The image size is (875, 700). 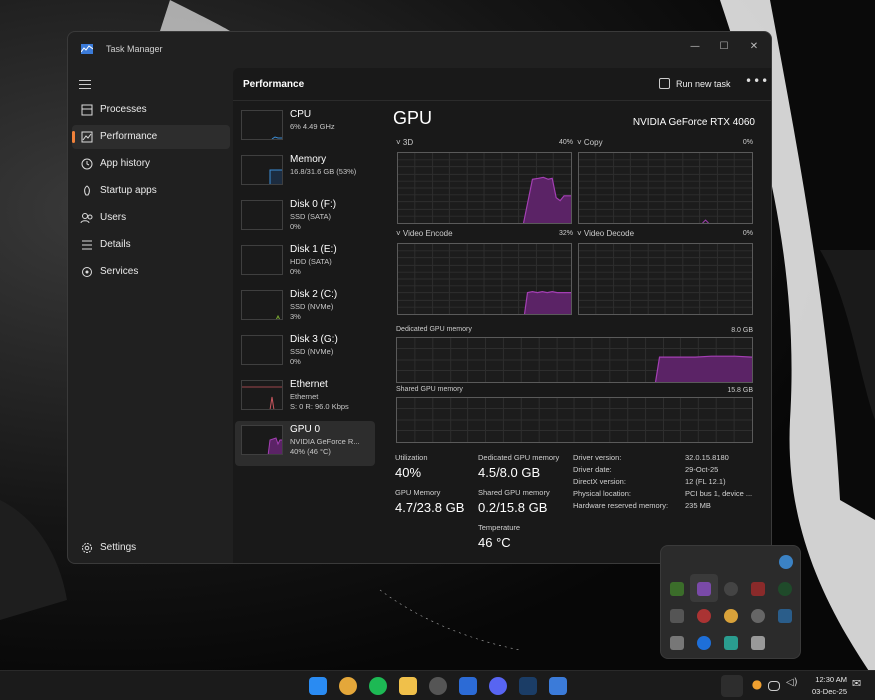 What do you see at coordinates (295, 316) in the screenshot?
I see `device-stat: 3%` at bounding box center [295, 316].